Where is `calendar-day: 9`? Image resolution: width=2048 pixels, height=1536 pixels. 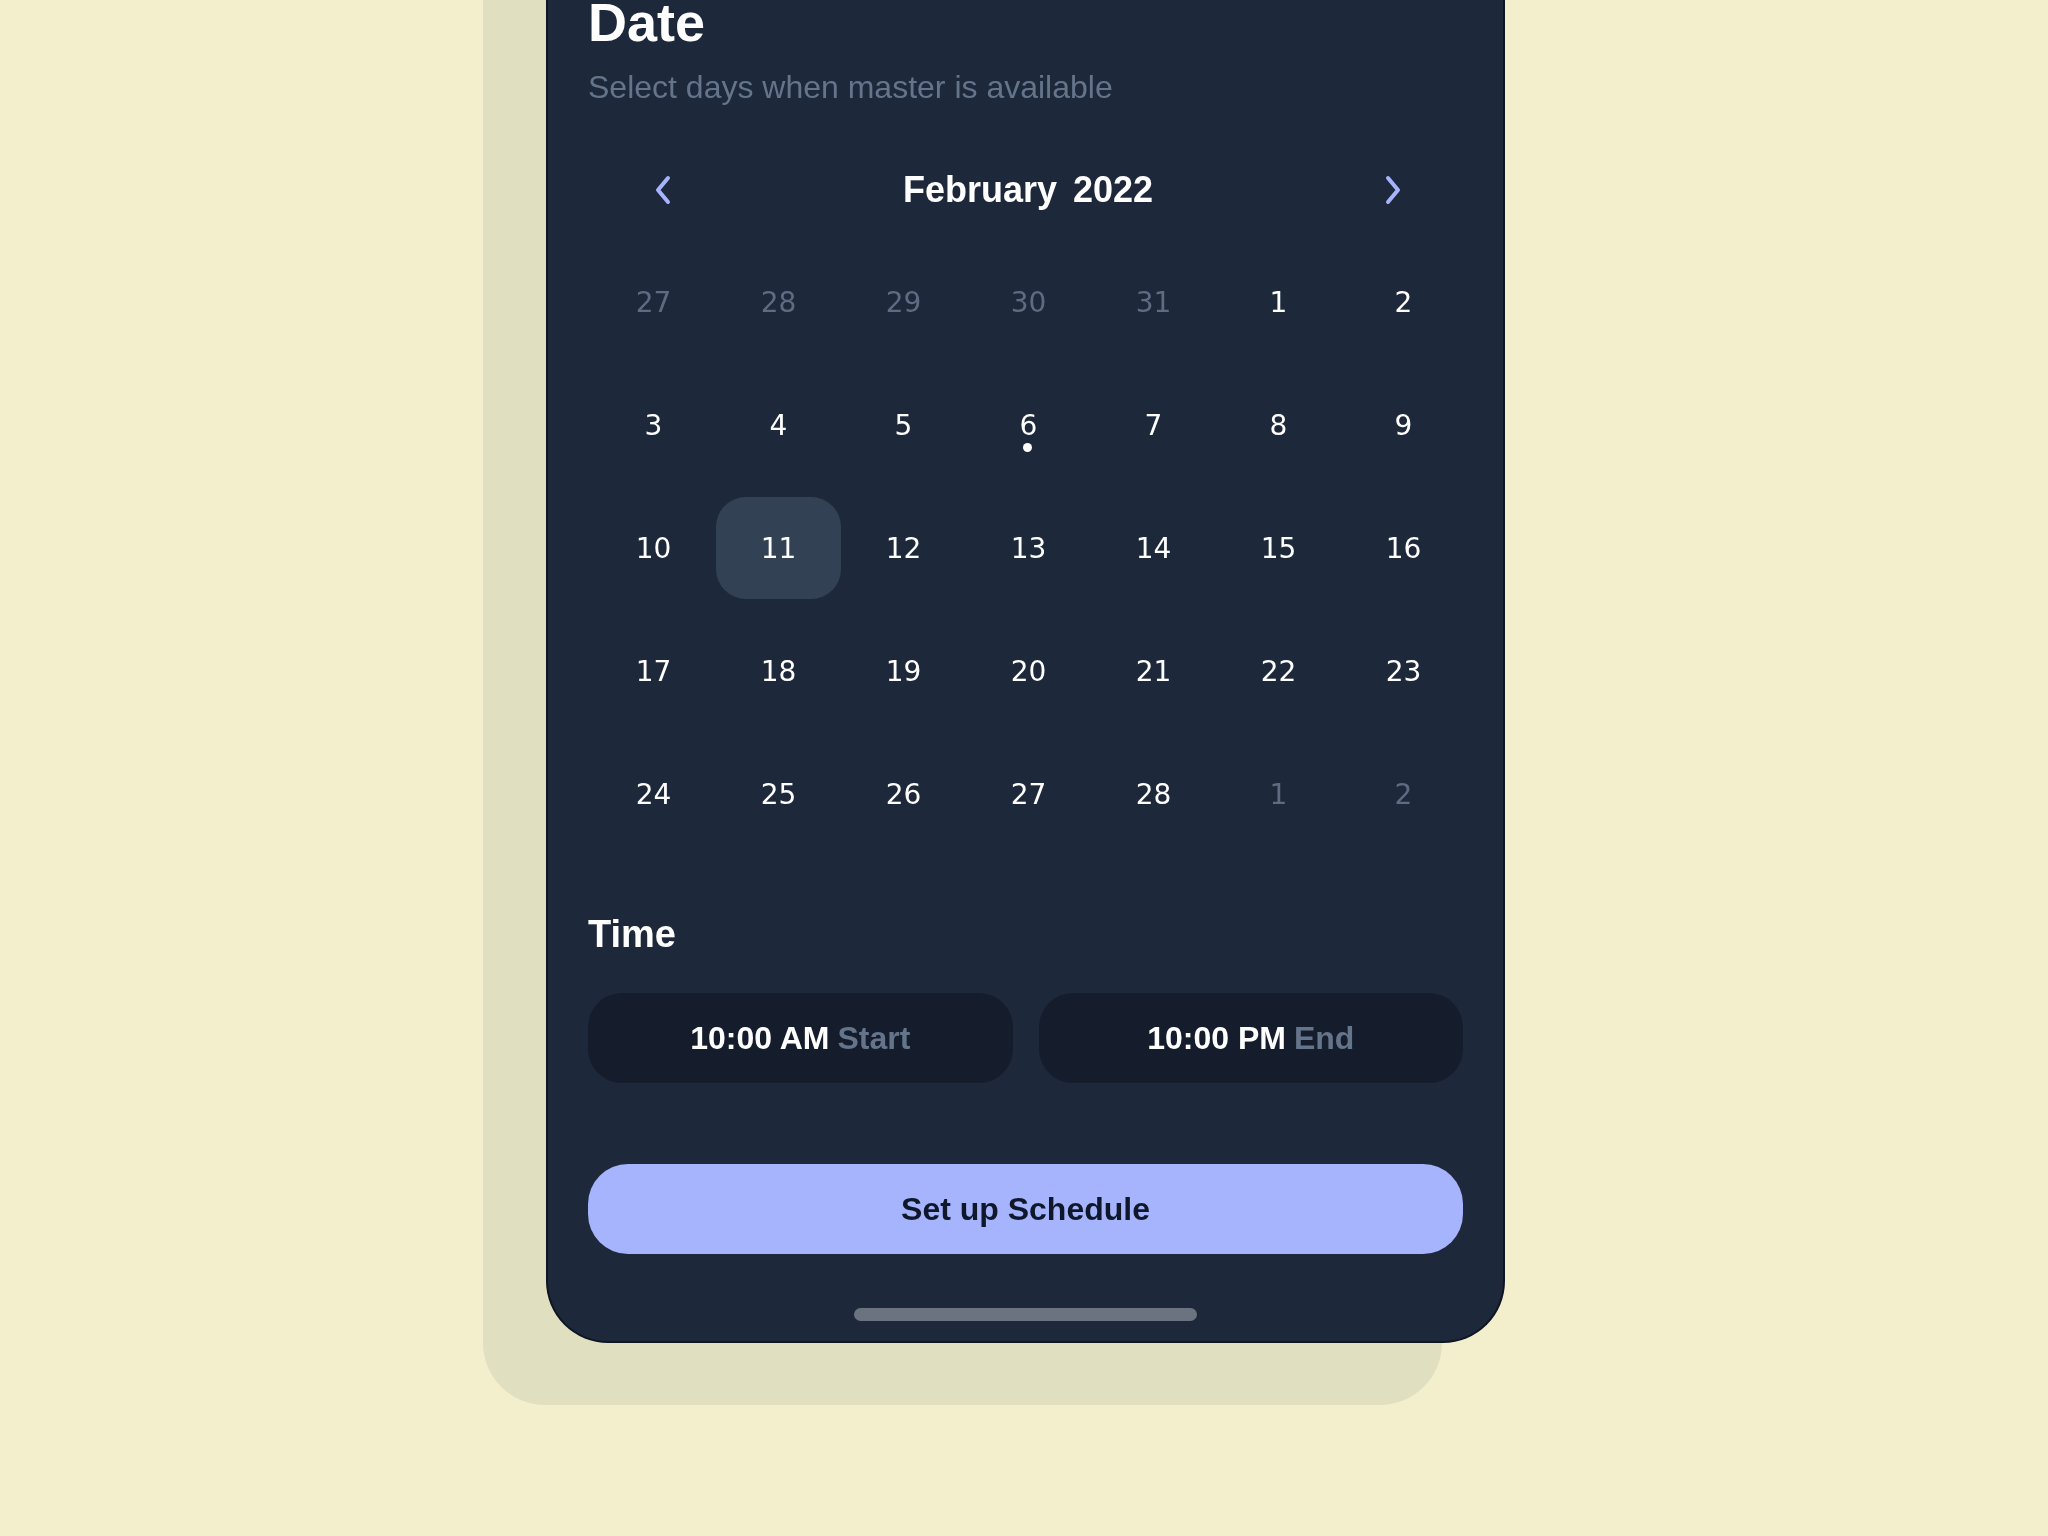 calendar-day: 9 is located at coordinates (1403, 425).